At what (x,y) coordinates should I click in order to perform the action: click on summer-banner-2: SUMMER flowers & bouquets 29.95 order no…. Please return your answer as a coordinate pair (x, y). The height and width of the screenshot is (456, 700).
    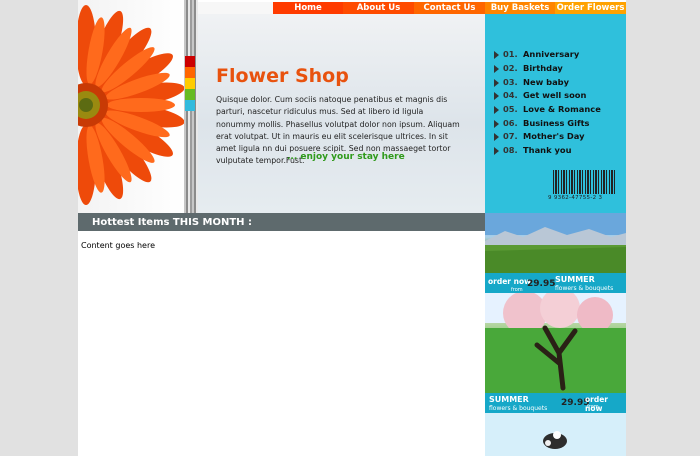
    Looking at the image, I should click on (555, 353).